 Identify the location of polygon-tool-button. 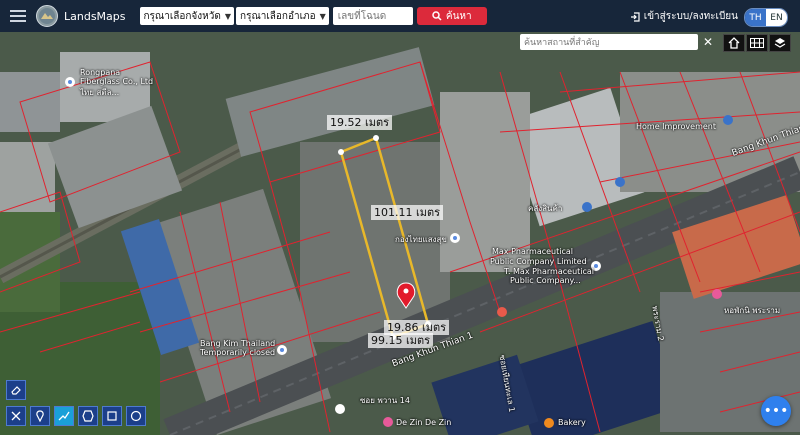
(88, 416).